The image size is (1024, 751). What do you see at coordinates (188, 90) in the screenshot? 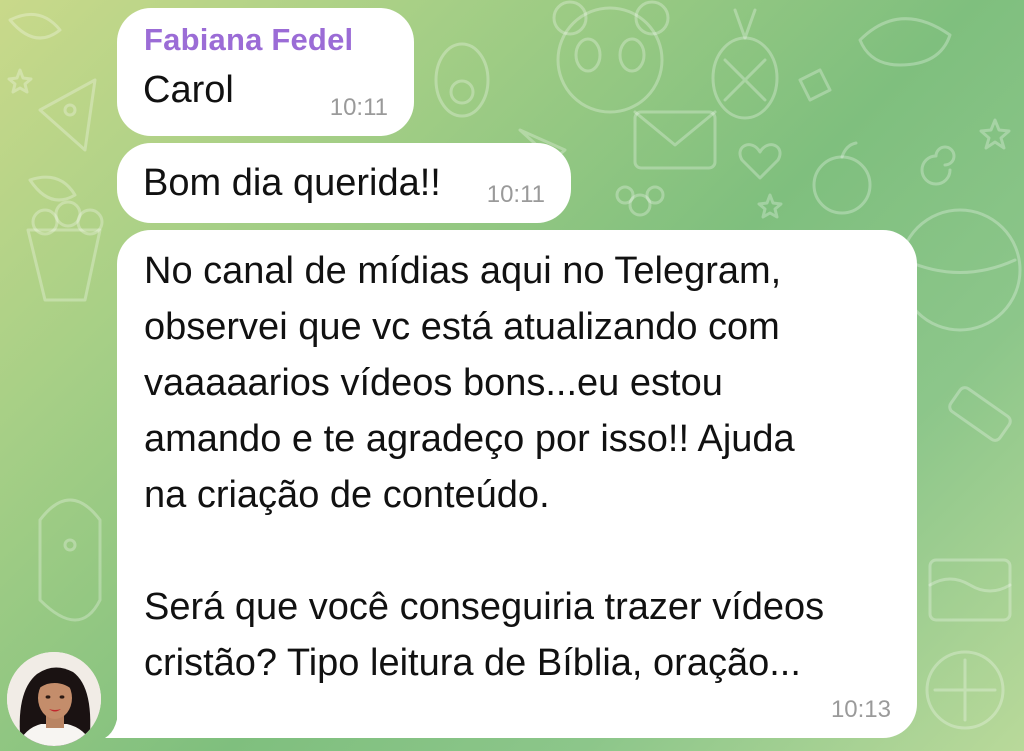
I see `message-text: Carol` at bounding box center [188, 90].